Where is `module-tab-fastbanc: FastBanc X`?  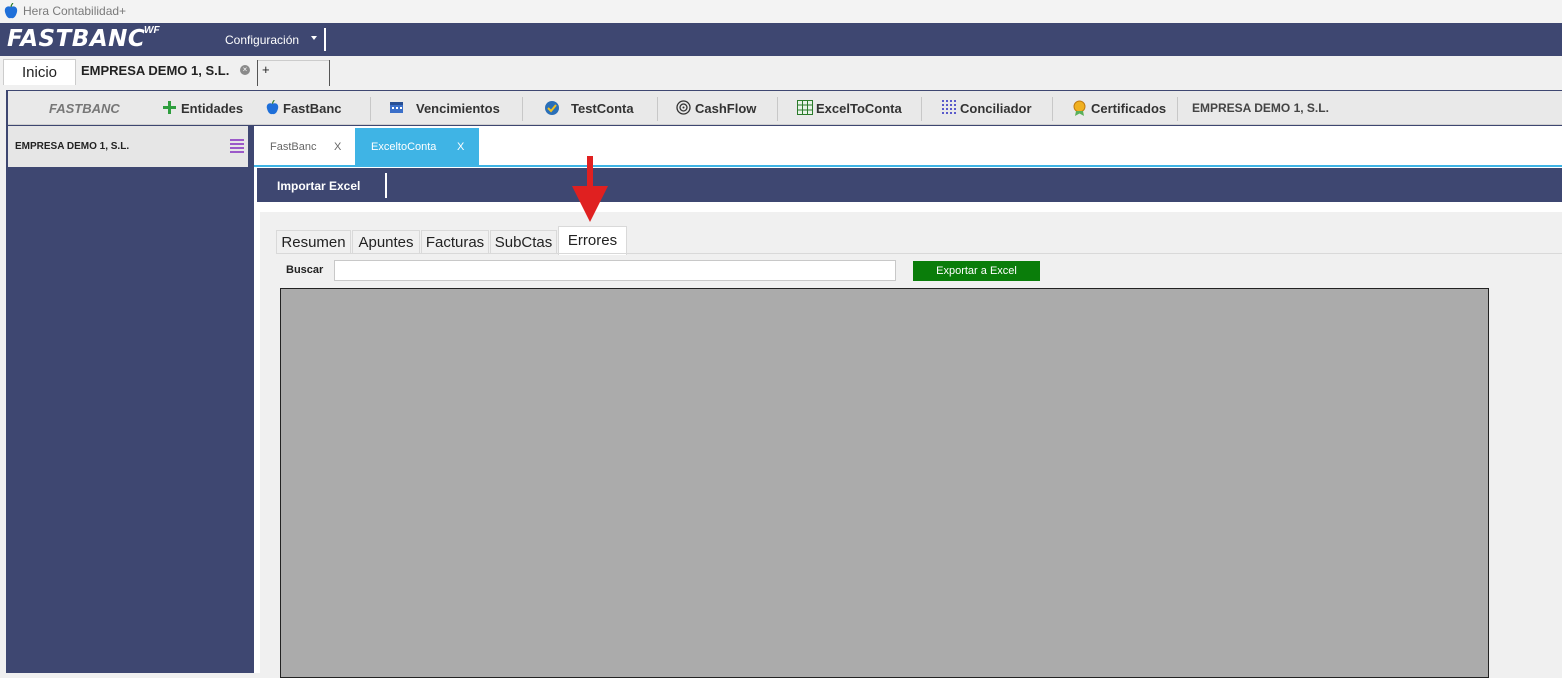
module-tab-fastbanc: FastBanc X is located at coordinates (304, 147).